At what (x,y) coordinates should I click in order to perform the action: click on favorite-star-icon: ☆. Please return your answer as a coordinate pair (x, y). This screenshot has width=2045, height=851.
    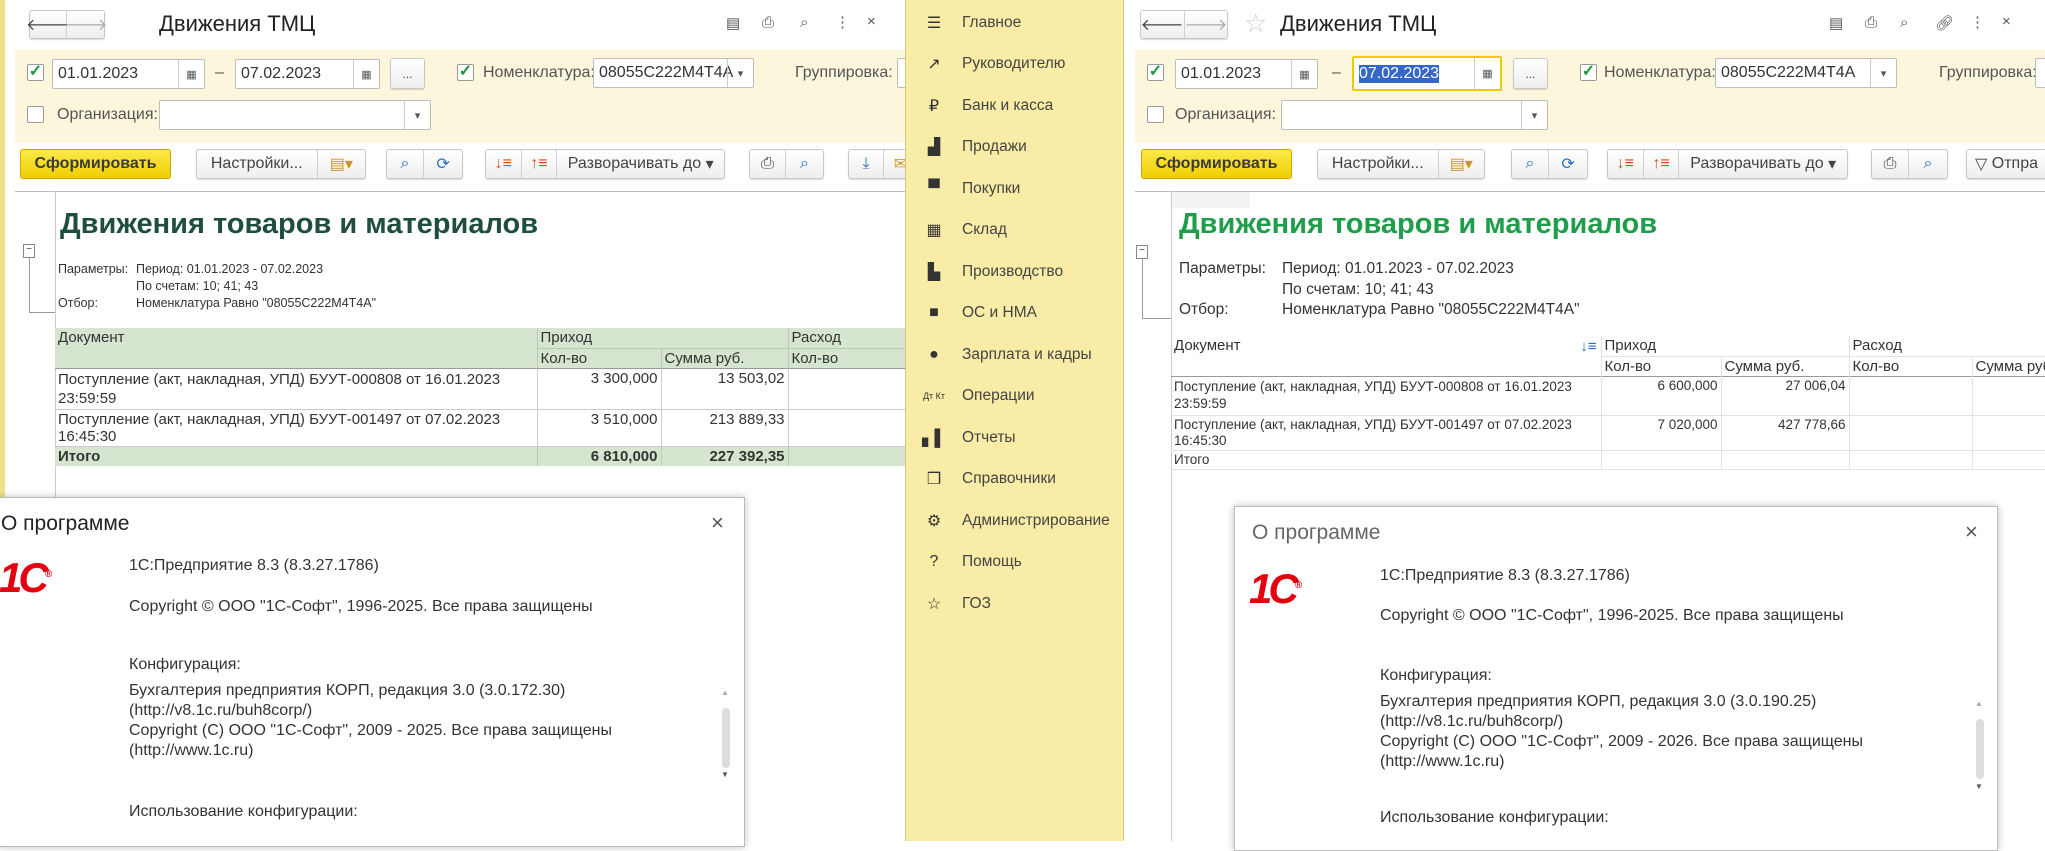
    Looking at the image, I should click on (1255, 23).